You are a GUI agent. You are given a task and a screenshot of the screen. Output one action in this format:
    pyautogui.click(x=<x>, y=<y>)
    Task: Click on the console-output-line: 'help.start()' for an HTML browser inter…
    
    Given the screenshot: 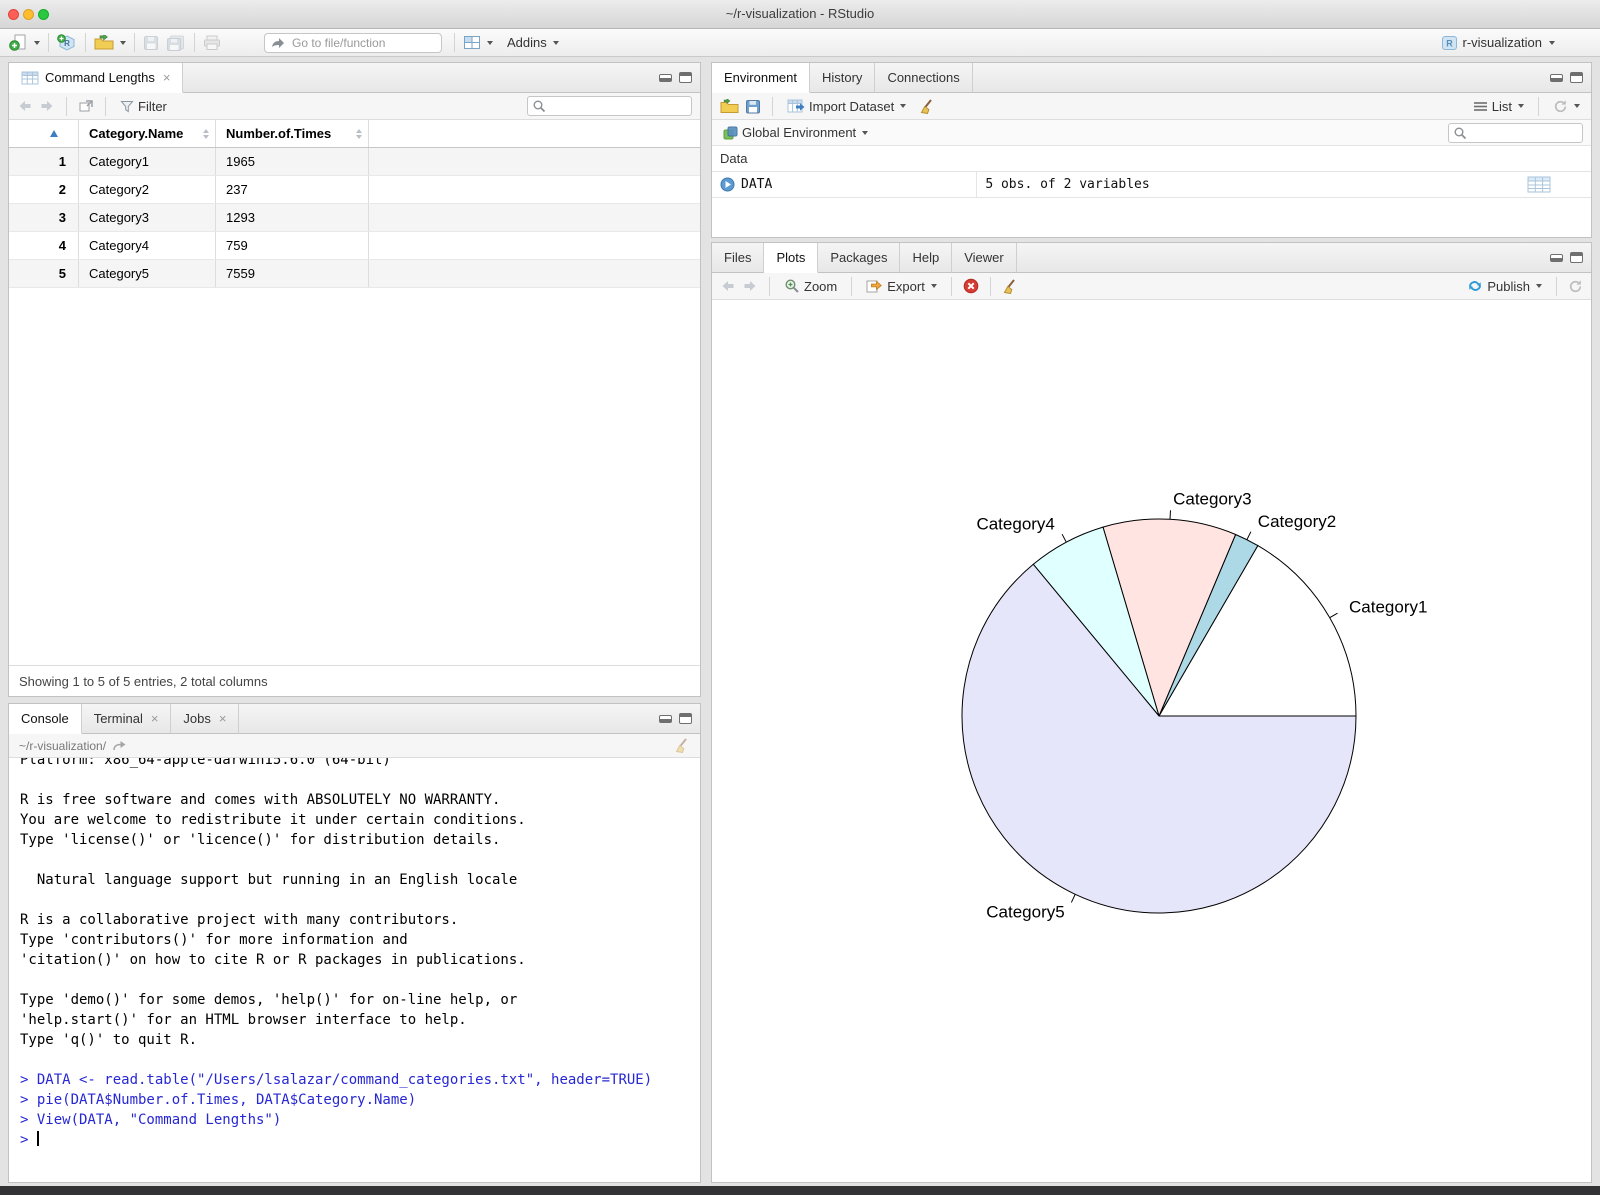 What is the action you would take?
    pyautogui.click(x=243, y=1020)
    